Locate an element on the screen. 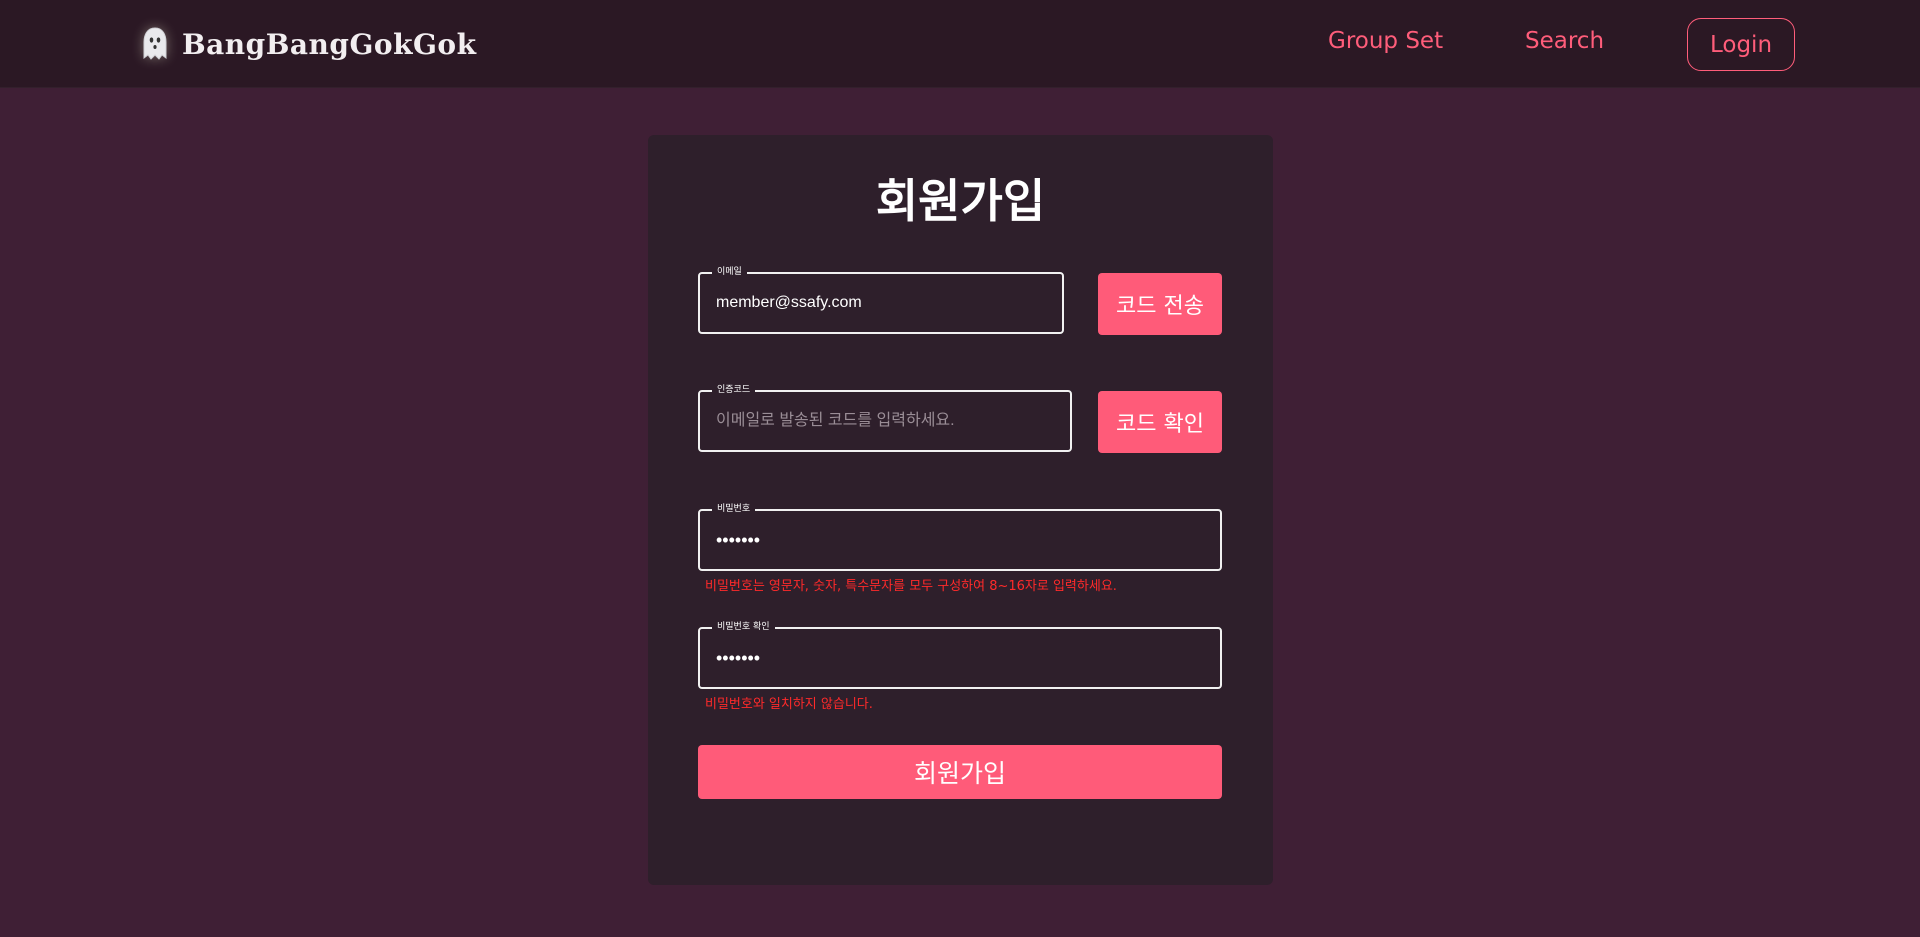 This screenshot has width=1920, height=937. email-field: 이메일 member@ssafy.com is located at coordinates (881, 299).